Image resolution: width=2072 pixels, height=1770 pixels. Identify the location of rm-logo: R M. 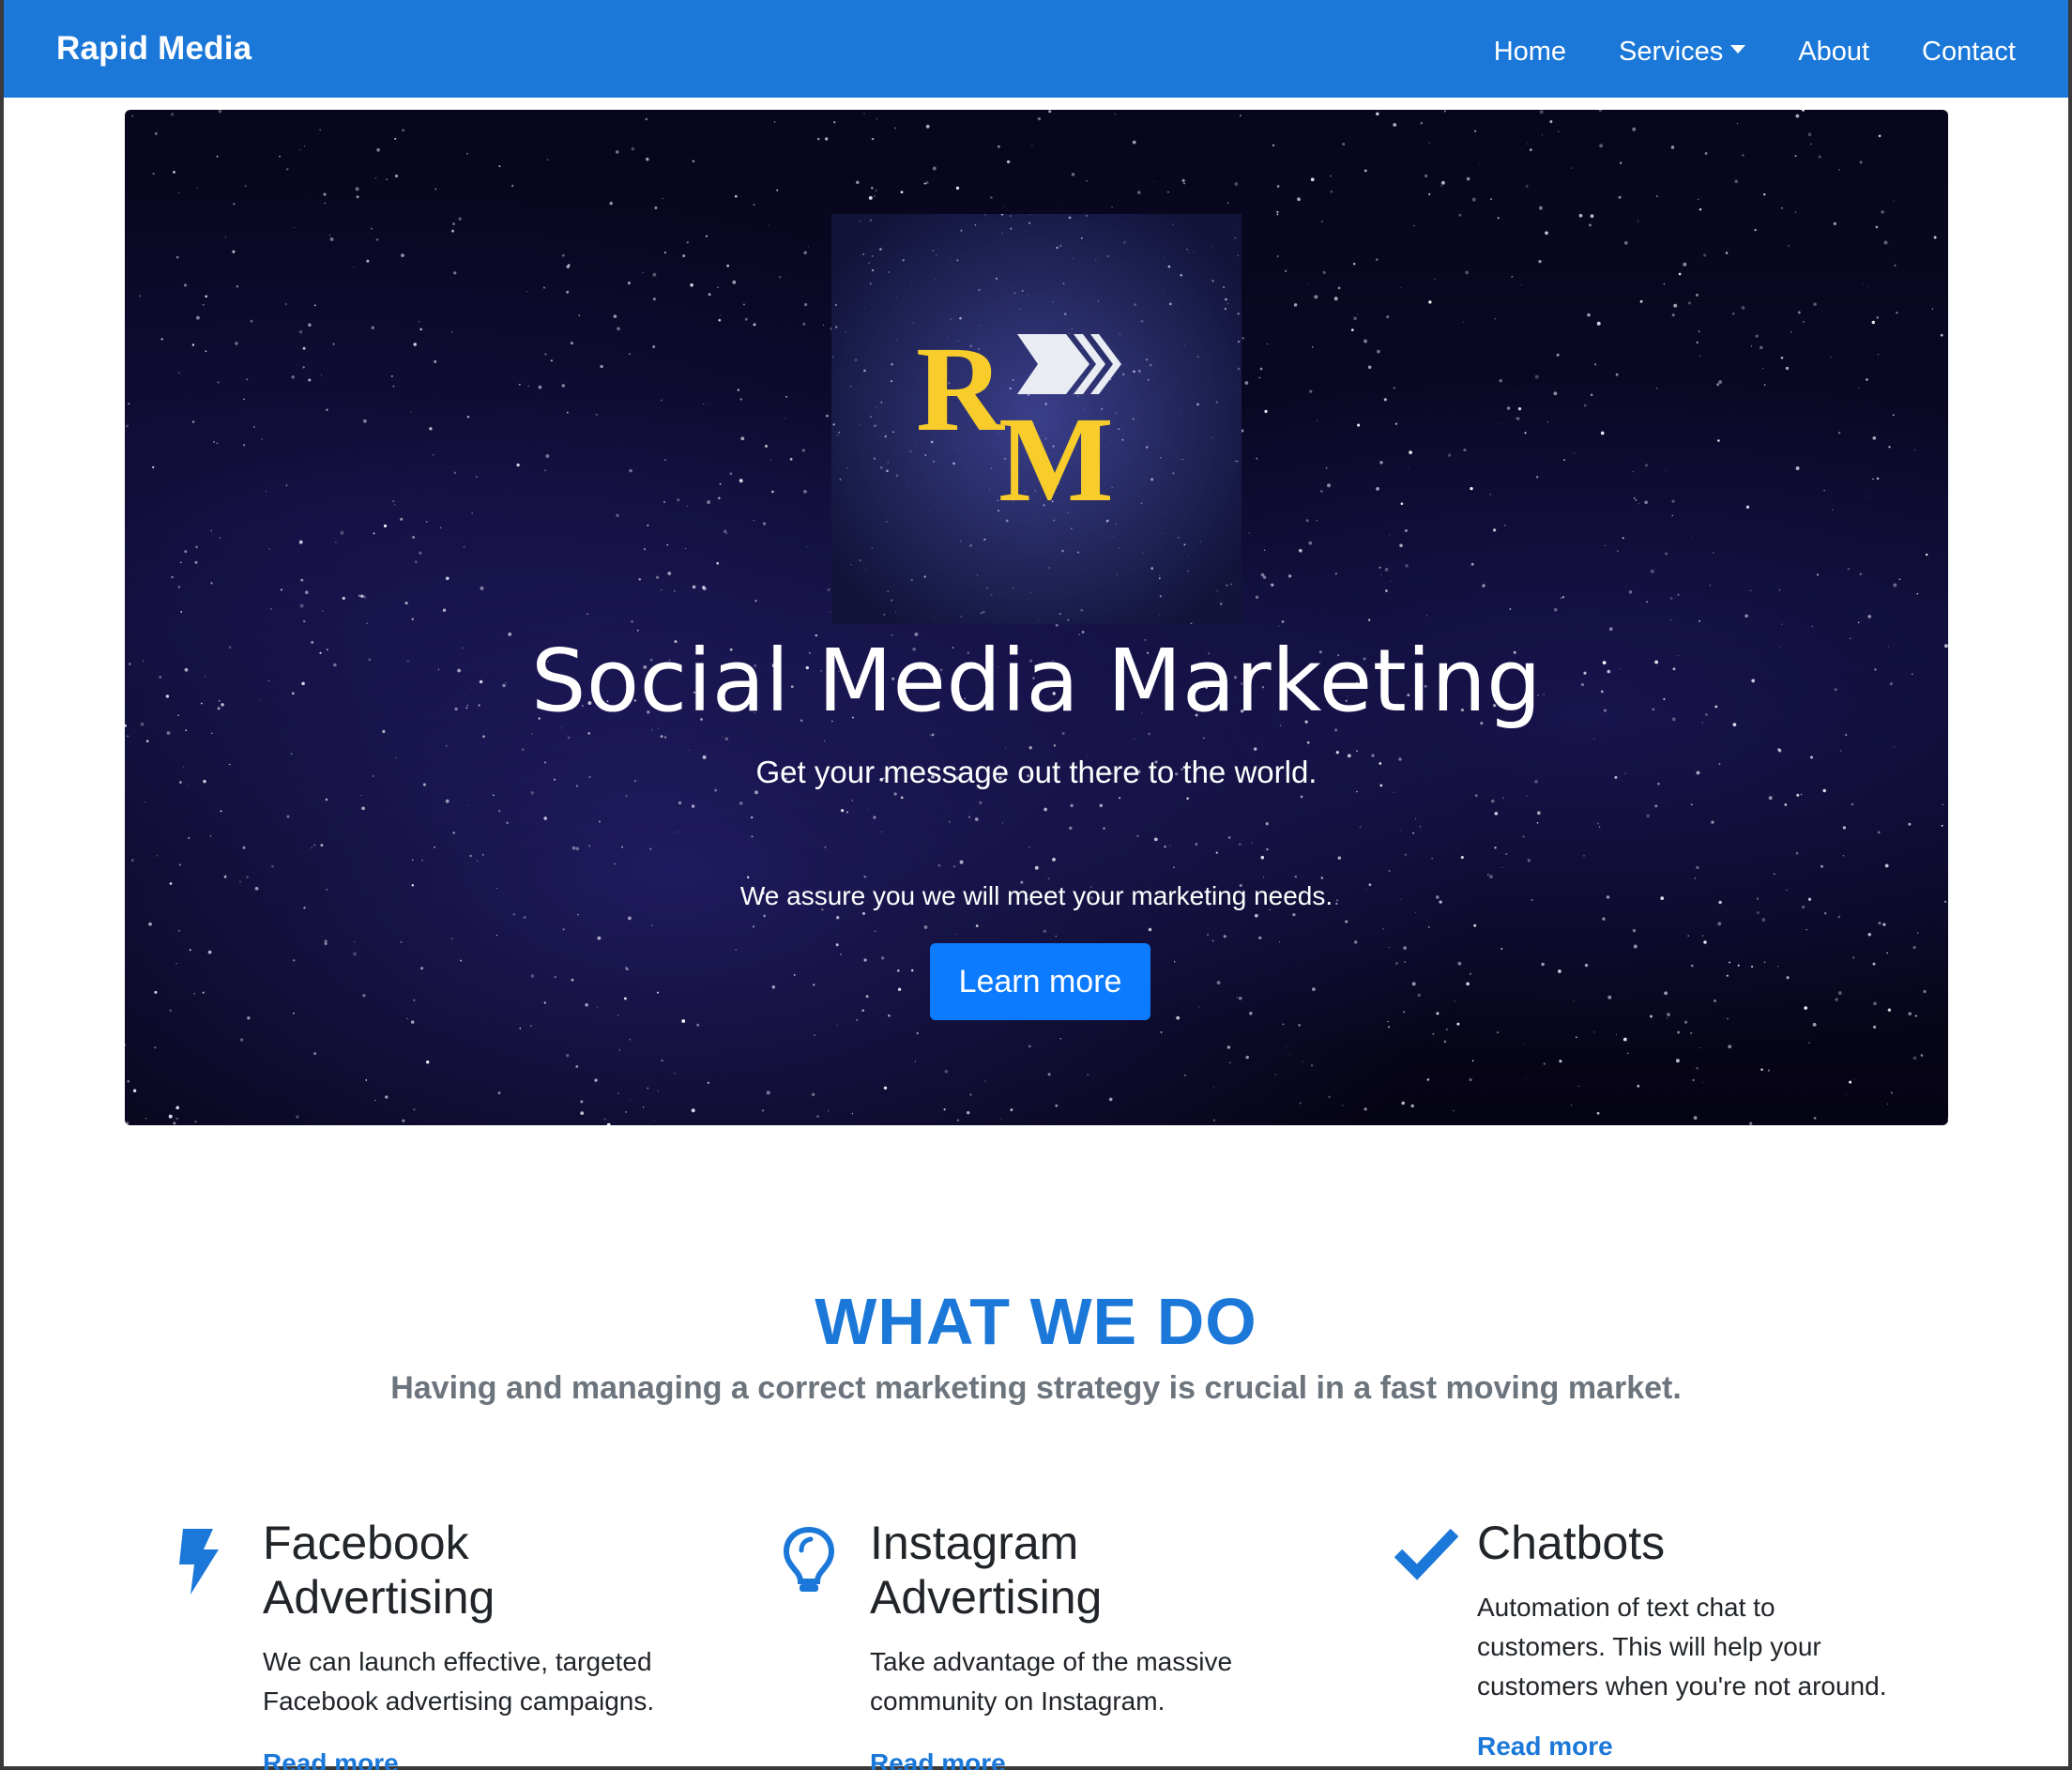
(1037, 419).